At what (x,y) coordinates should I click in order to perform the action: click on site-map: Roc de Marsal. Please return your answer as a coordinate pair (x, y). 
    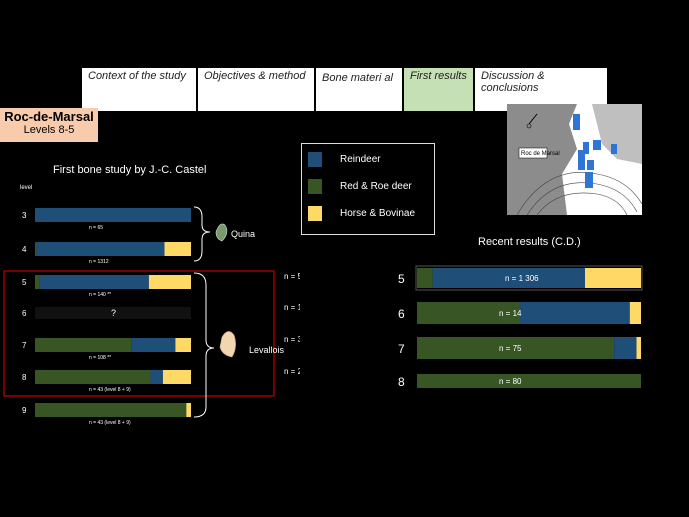
    Looking at the image, I should click on (575, 160).